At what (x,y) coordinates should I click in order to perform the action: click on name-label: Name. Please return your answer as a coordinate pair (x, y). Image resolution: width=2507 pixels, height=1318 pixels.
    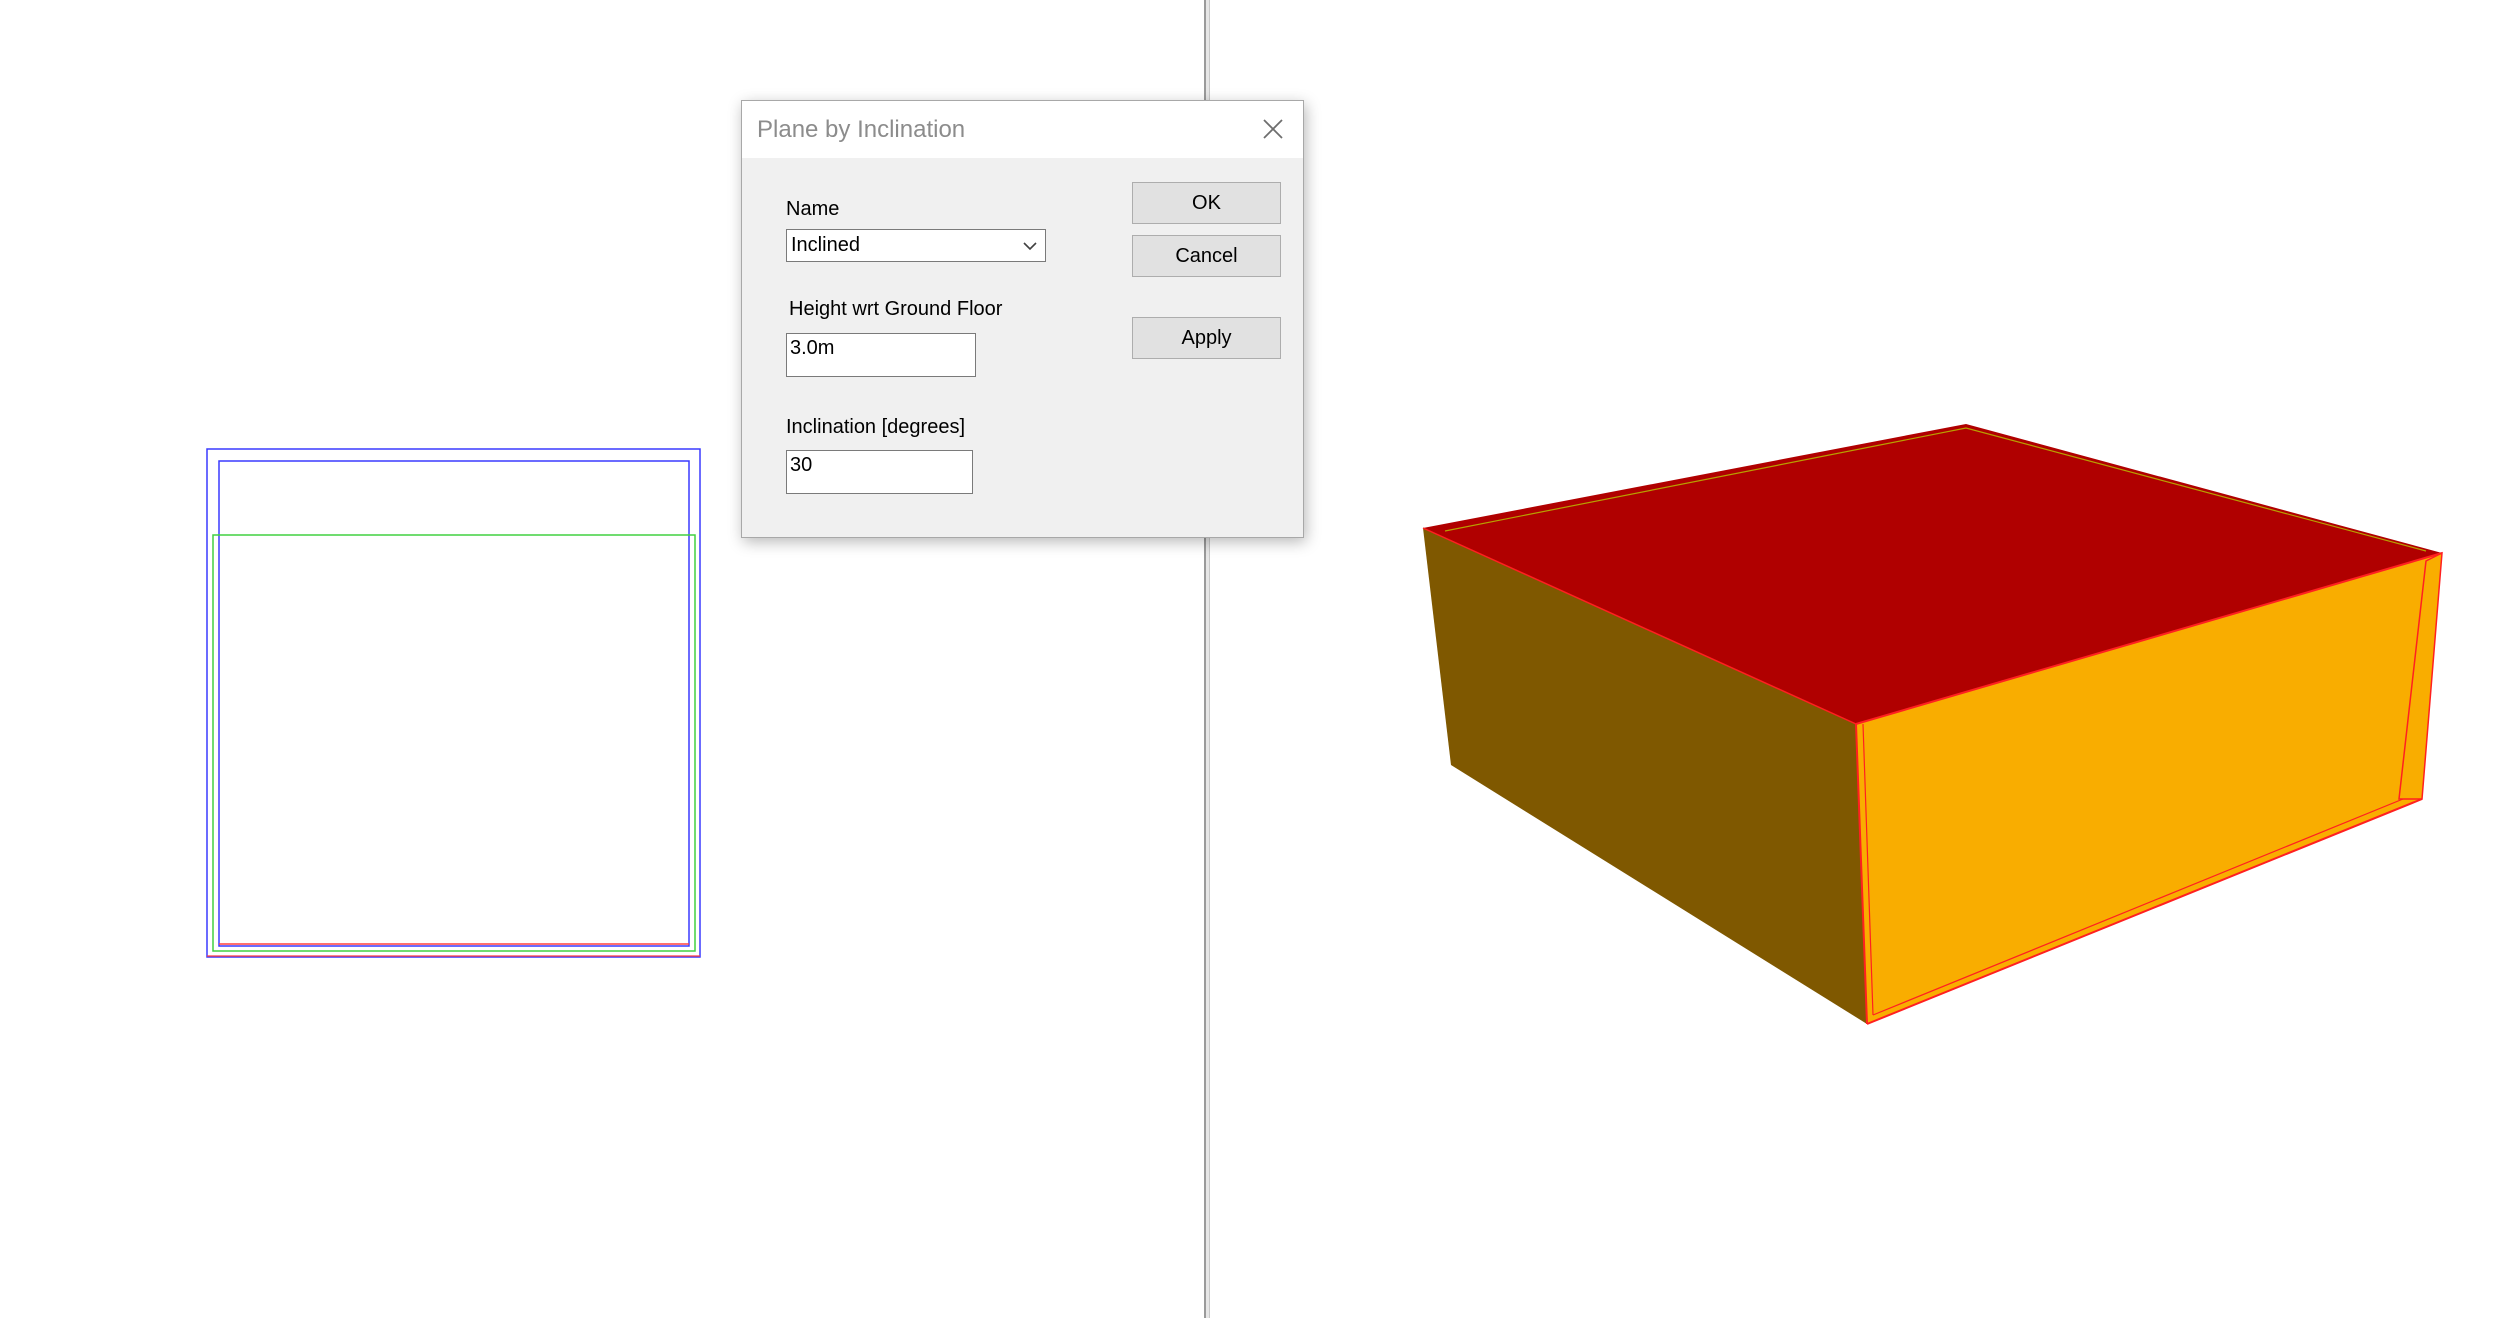
    Looking at the image, I should click on (813, 209).